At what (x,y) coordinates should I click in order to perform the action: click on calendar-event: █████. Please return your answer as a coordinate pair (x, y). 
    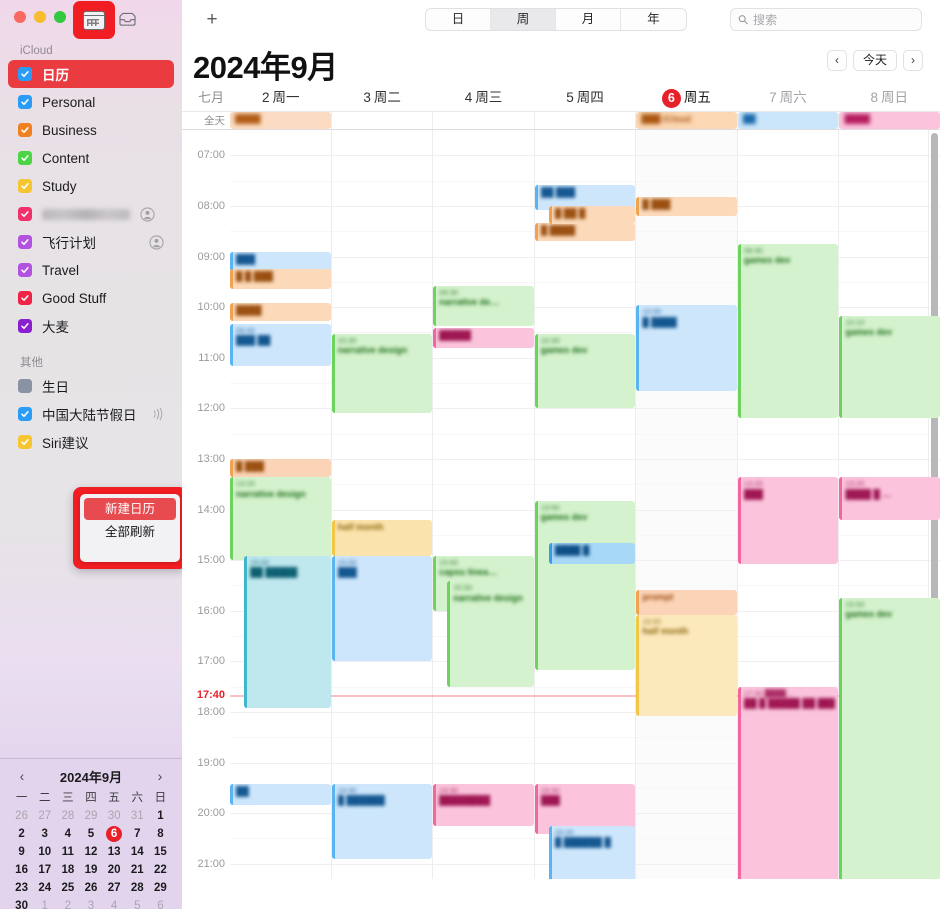
    Looking at the image, I should click on (483, 338).